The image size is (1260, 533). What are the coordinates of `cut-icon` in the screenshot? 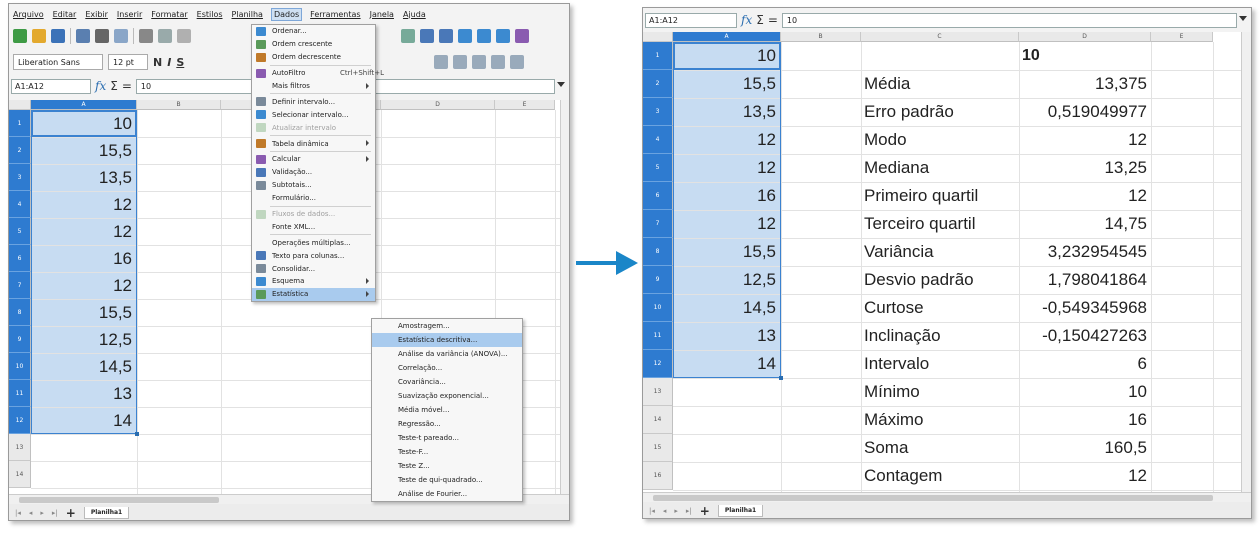 It's located at (146, 36).